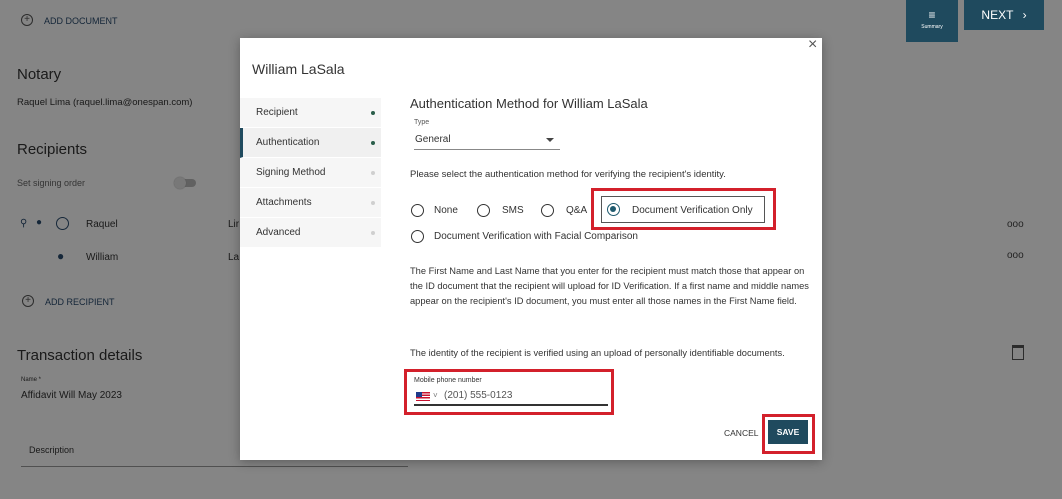 The image size is (1062, 499). I want to click on summary-label: Summary, so click(932, 27).